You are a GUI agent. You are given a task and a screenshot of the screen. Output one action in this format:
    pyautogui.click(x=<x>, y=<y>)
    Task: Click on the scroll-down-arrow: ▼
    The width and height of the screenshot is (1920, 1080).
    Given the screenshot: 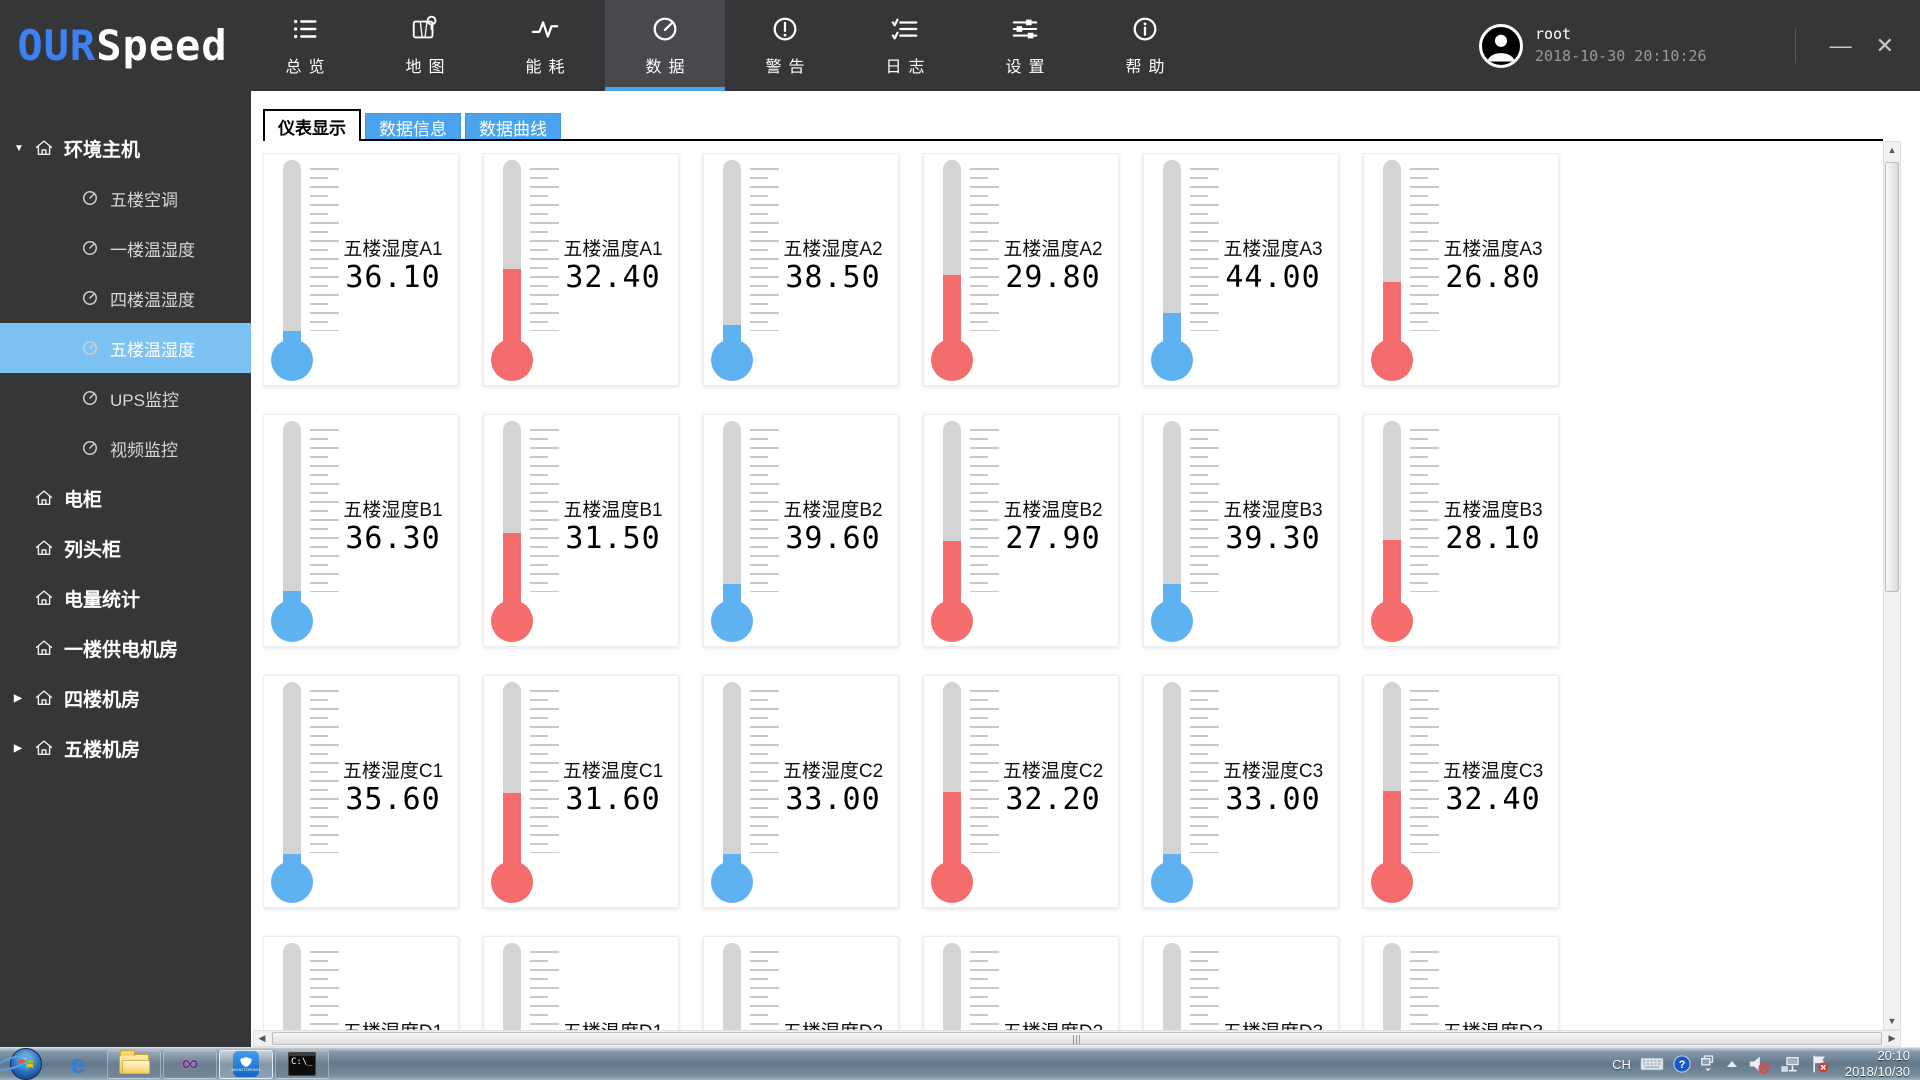 What is the action you would take?
    pyautogui.click(x=1892, y=1021)
    